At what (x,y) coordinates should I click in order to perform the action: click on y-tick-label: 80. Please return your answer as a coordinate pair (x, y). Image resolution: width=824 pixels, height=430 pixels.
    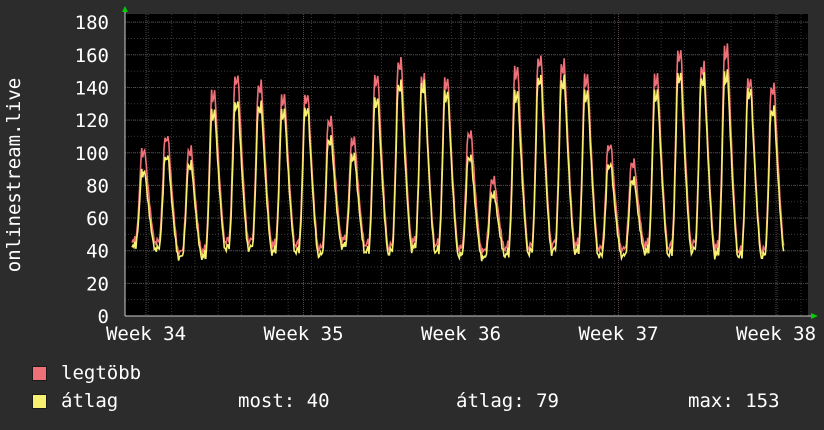
    Looking at the image, I should click on (97, 186).